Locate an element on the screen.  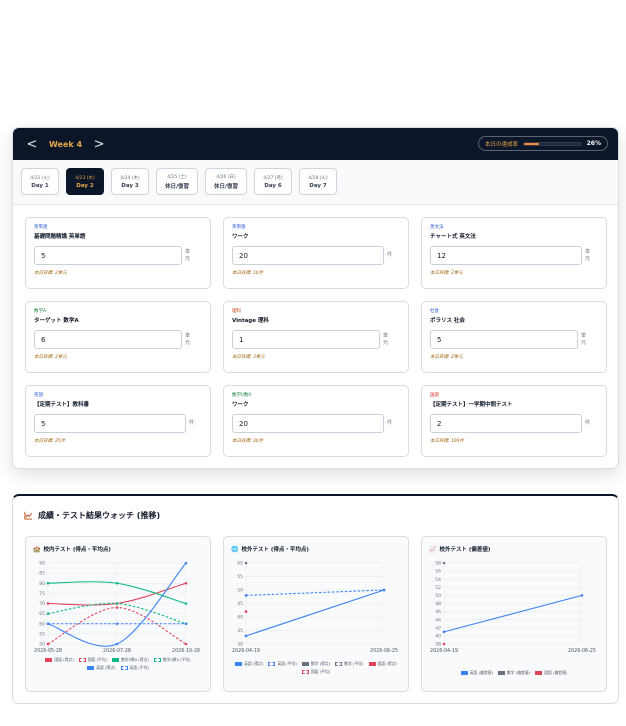
day-tab-date: 4/24 (木) is located at coordinates (130, 178).